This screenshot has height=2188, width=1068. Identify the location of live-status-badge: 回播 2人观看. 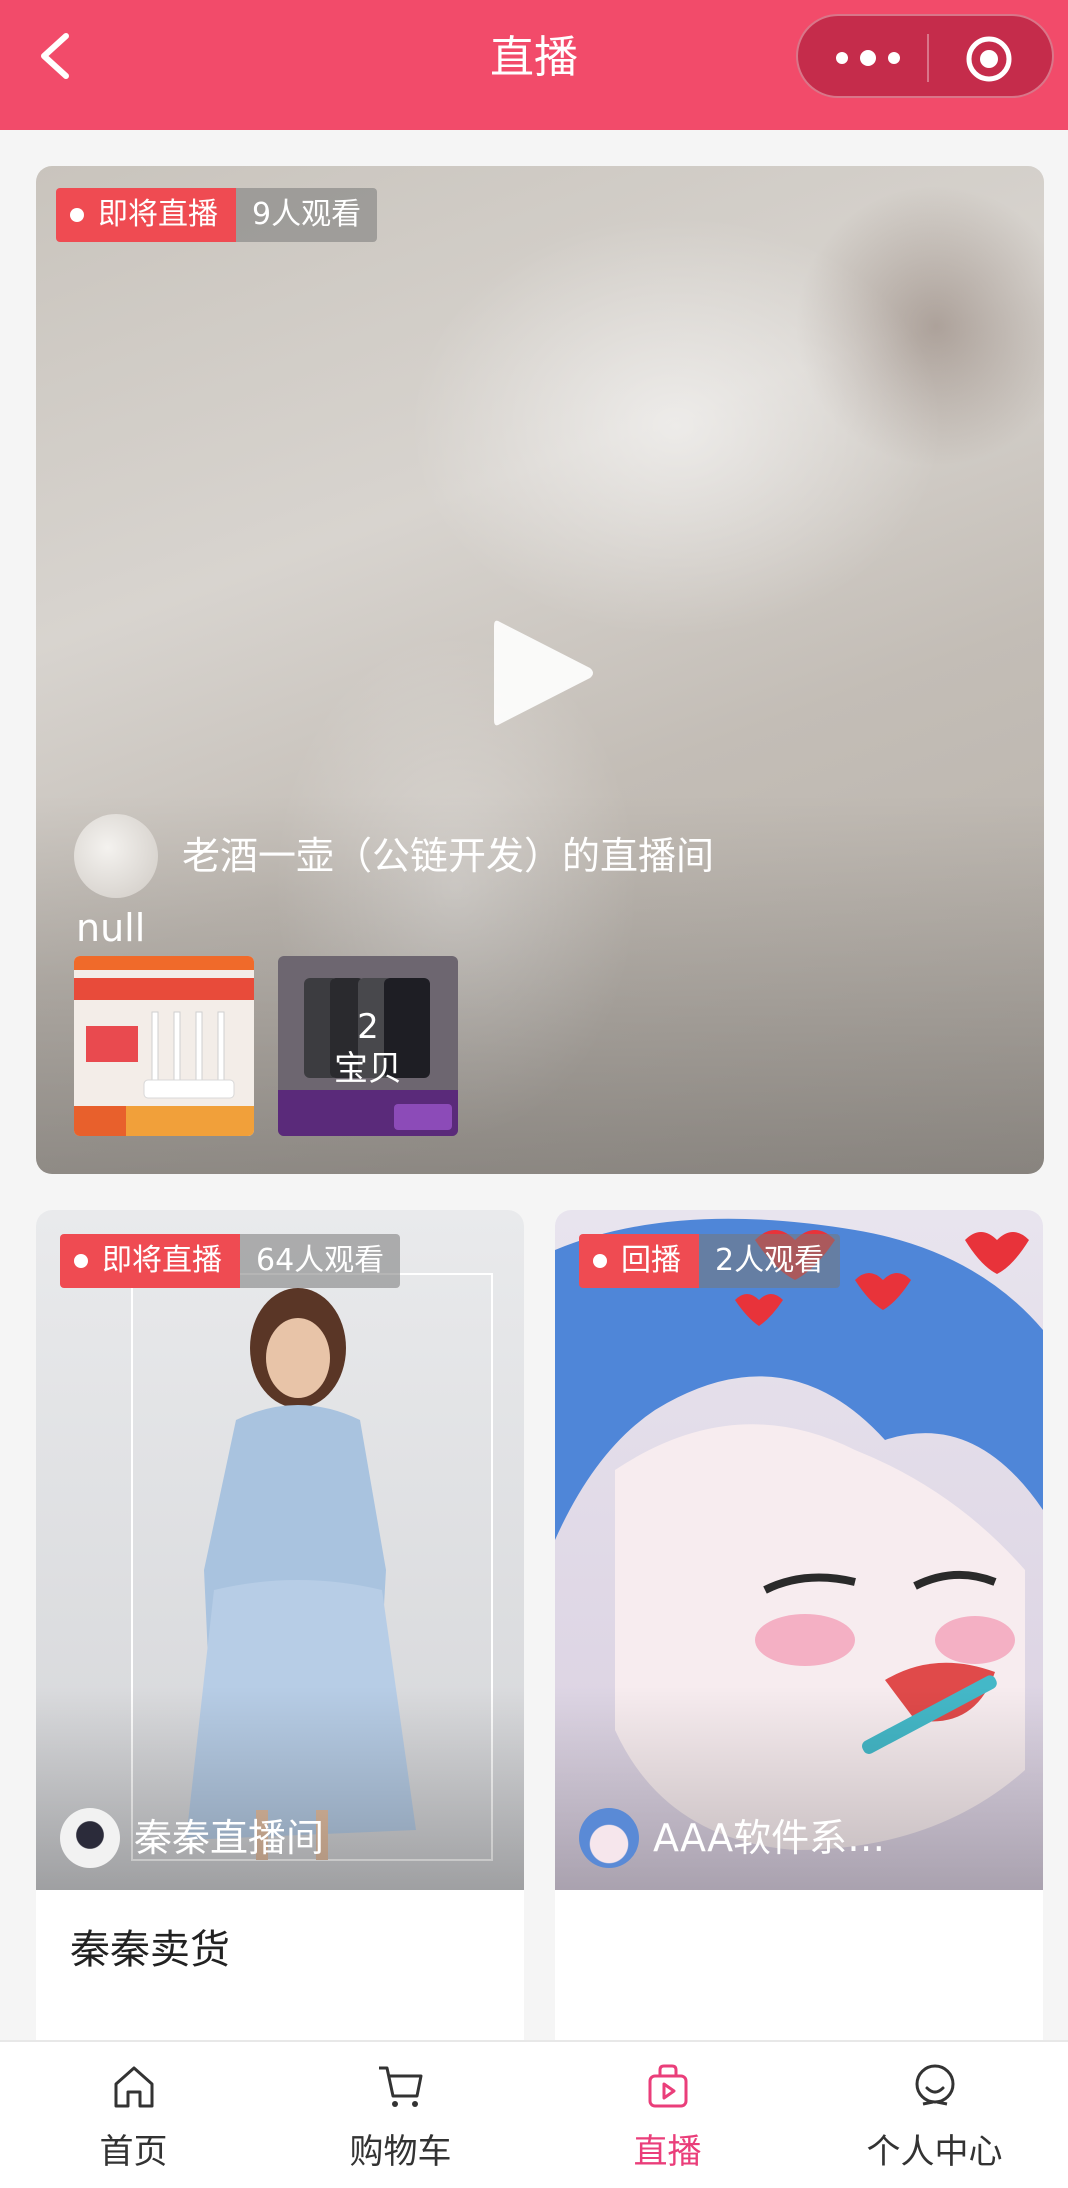
(710, 1261).